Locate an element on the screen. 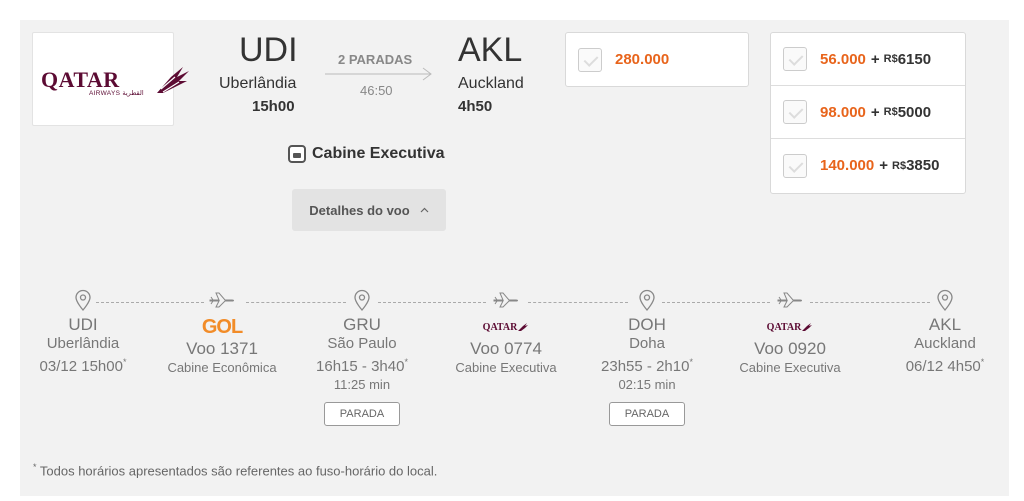 This screenshot has height=501, width=1024. stop-doh: DOH Doha 23h55 - 2h10* 02:15 min PARADA is located at coordinates (647, 355).